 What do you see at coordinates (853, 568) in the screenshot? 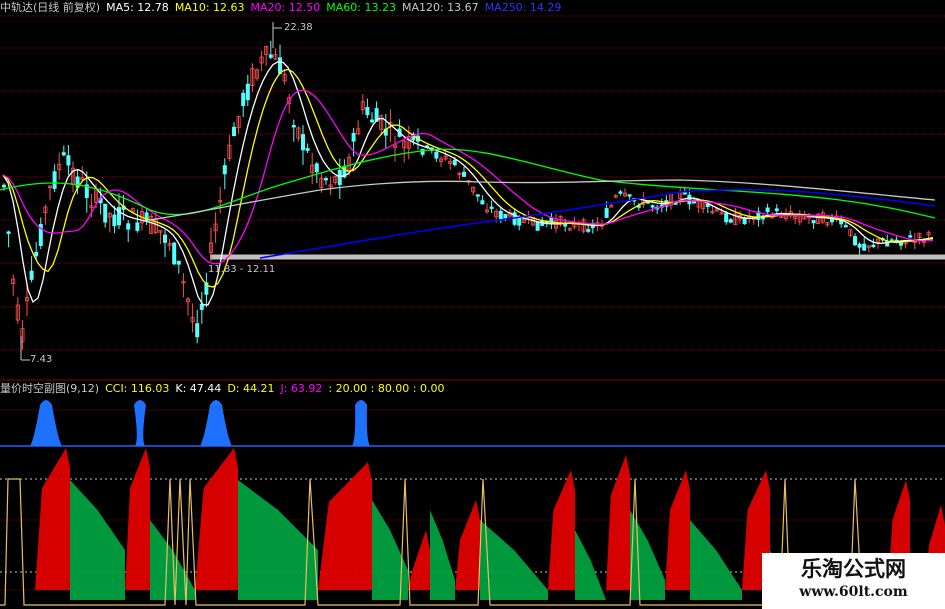
I see `watermark-title: 乐淘公式网` at bounding box center [853, 568].